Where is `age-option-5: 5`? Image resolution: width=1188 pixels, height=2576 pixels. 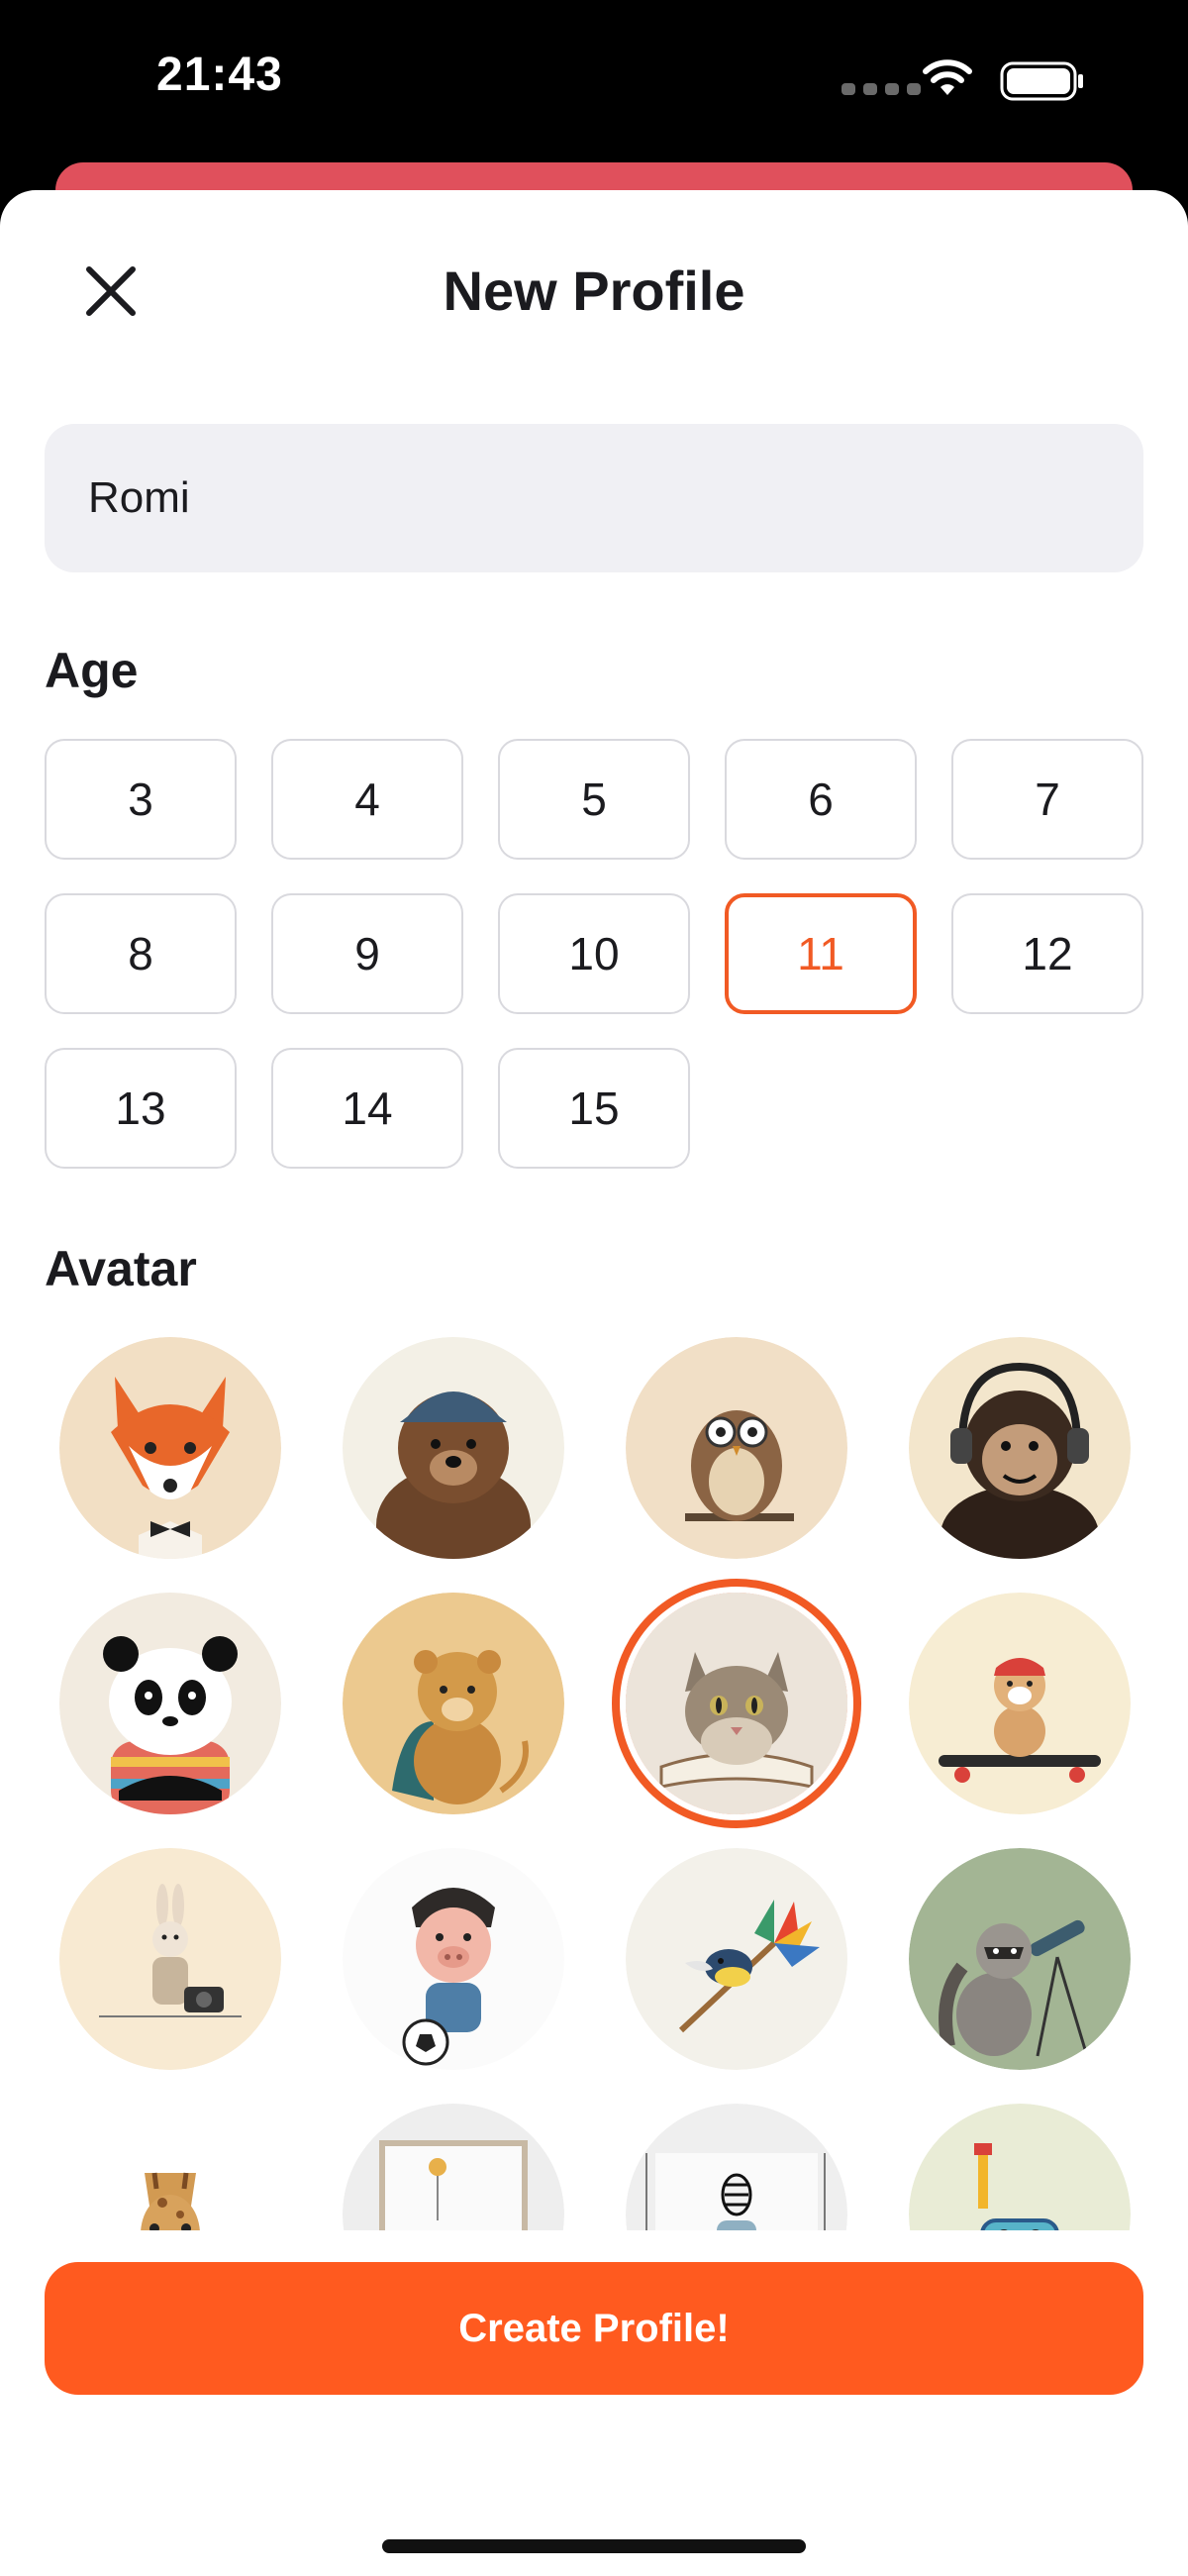
age-option-5: 5 is located at coordinates (594, 799).